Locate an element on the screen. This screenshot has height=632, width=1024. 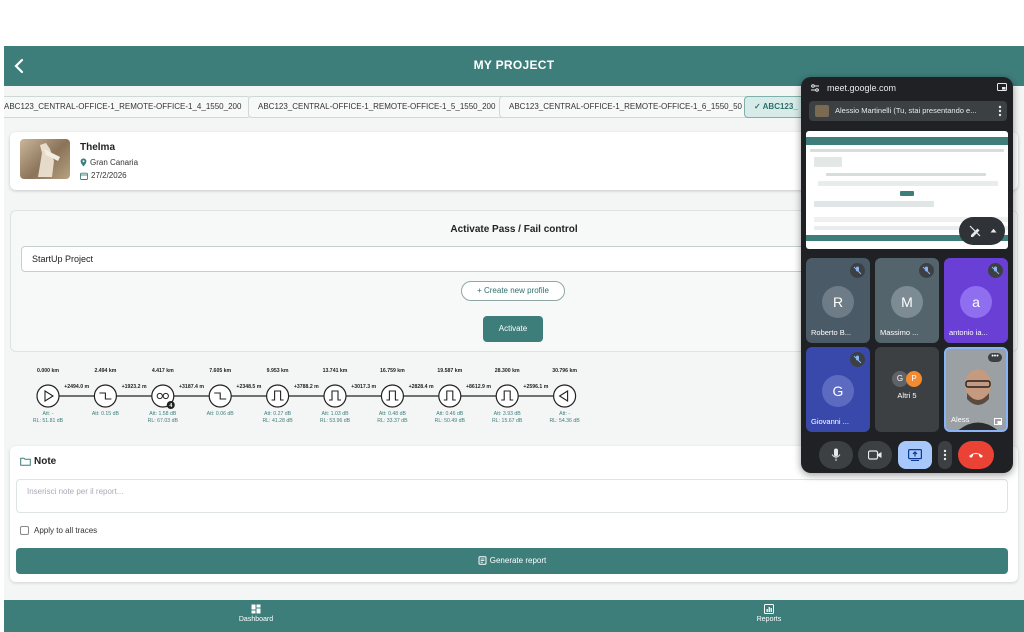
event-distance: 9.953 km is located at coordinates (278, 371).